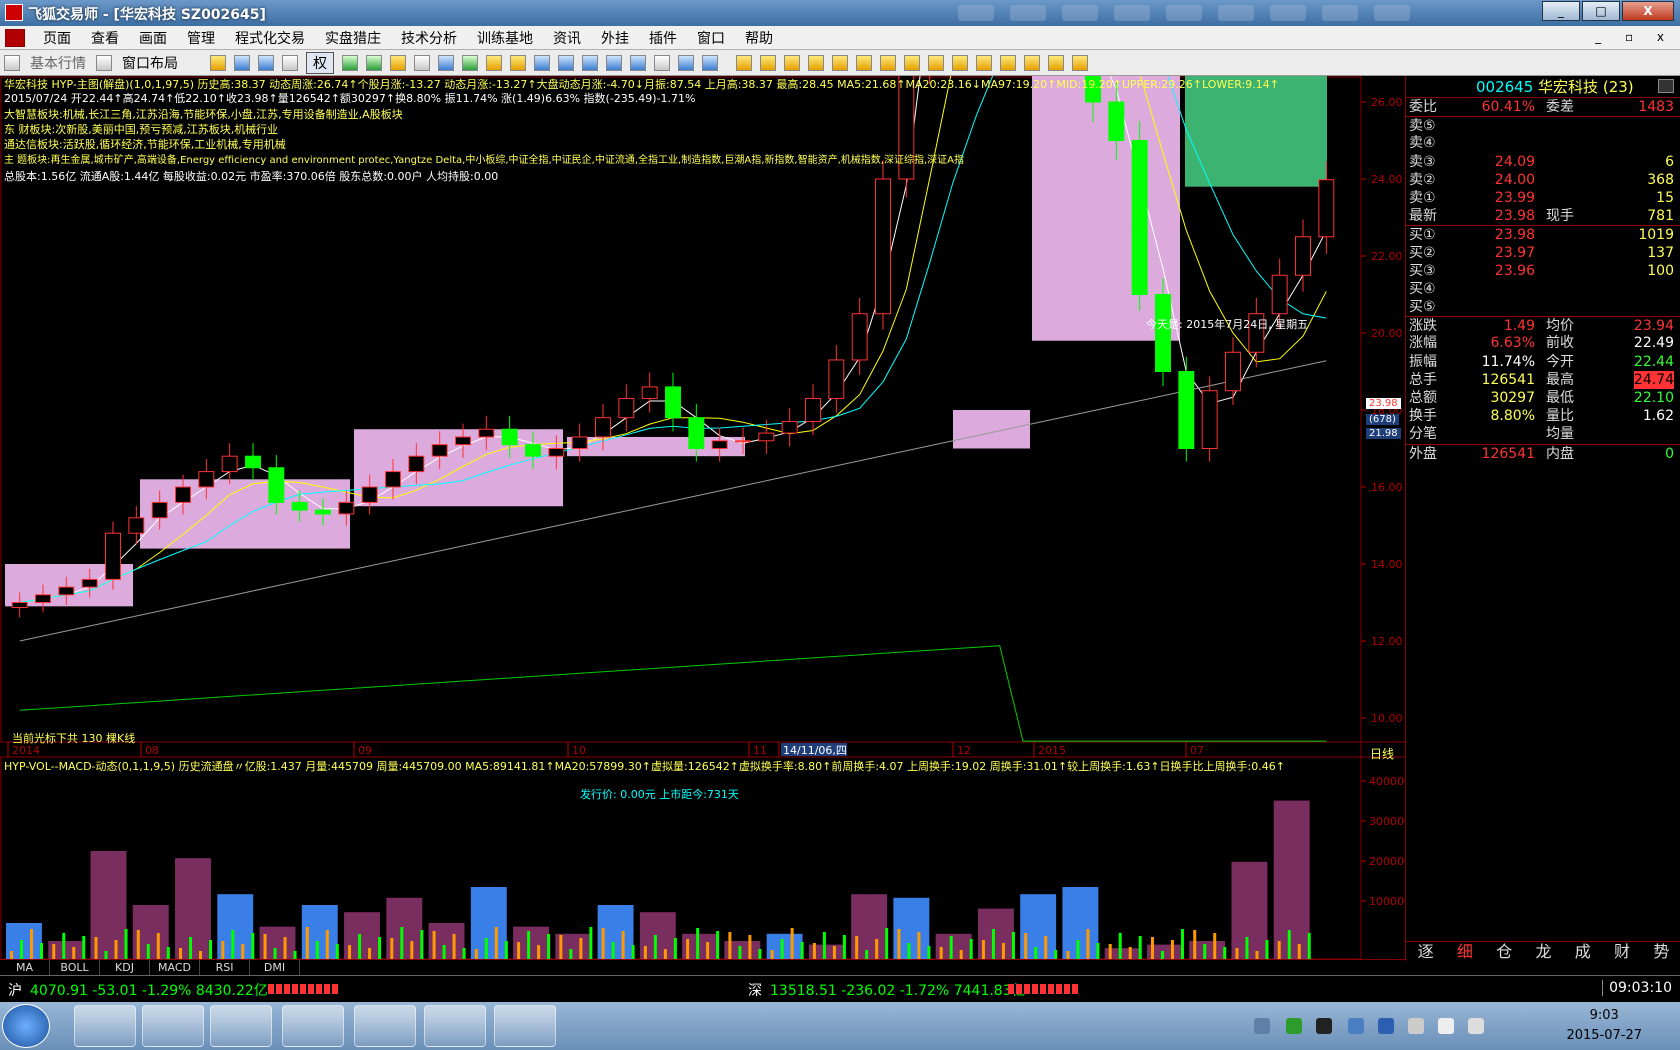 This screenshot has height=1050, width=1680. Describe the element at coordinates (1387, 256) in the screenshot. I see `y-tick-label: 22.00` at that location.